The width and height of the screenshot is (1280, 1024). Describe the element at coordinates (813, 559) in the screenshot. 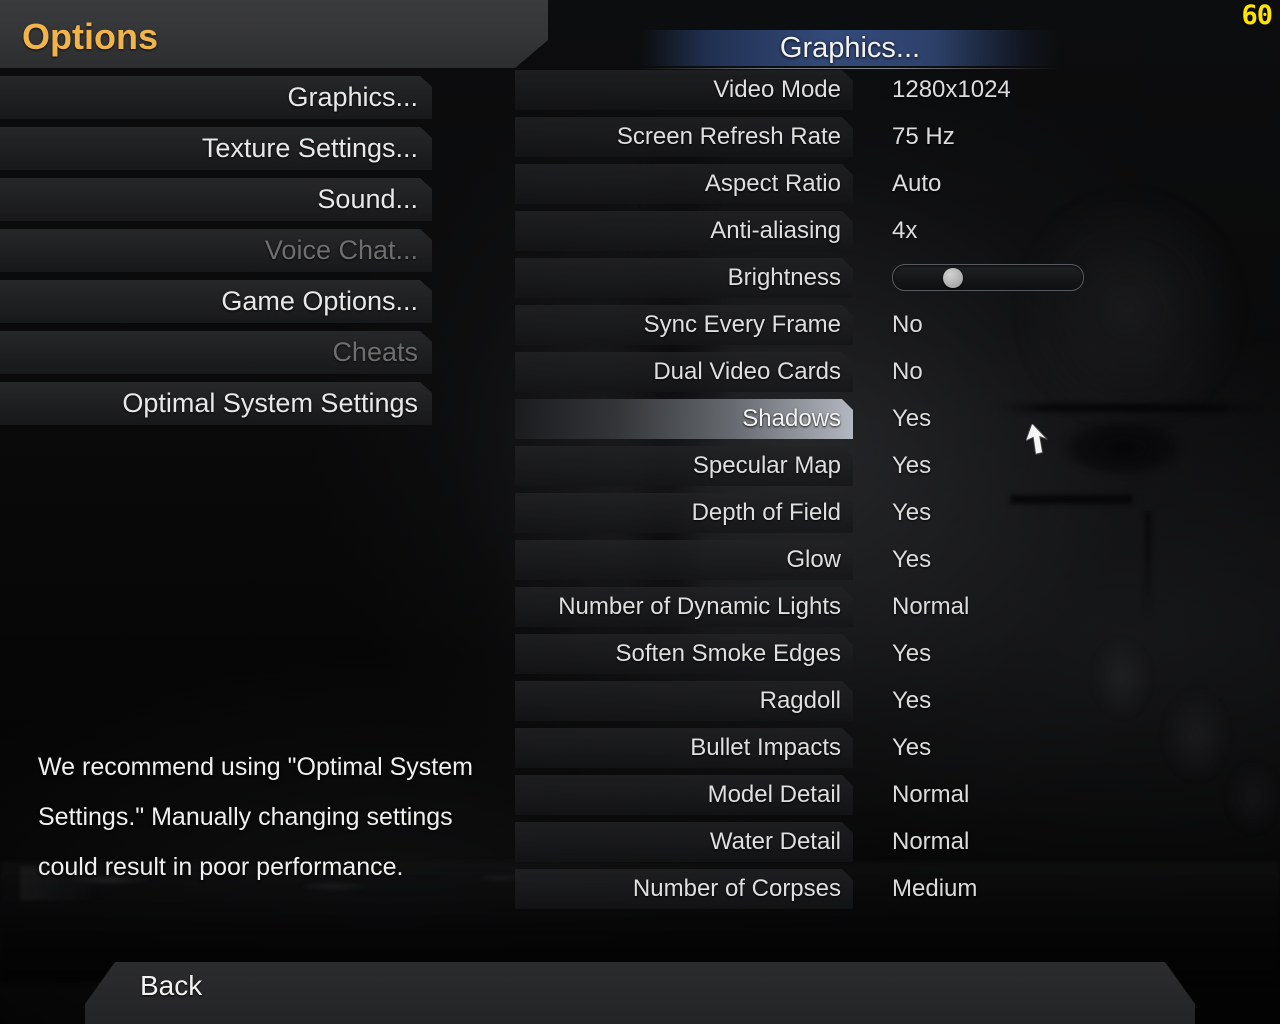

I see `setting-label: Glow` at that location.